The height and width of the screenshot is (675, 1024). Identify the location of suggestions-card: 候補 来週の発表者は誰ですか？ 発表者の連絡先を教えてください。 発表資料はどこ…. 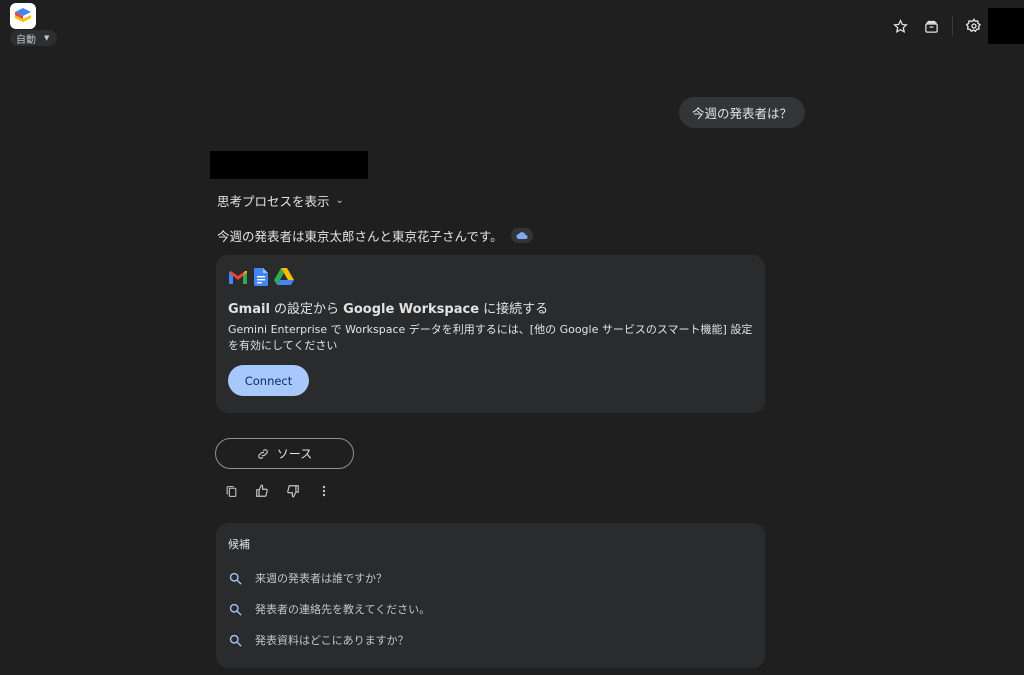
(490, 595).